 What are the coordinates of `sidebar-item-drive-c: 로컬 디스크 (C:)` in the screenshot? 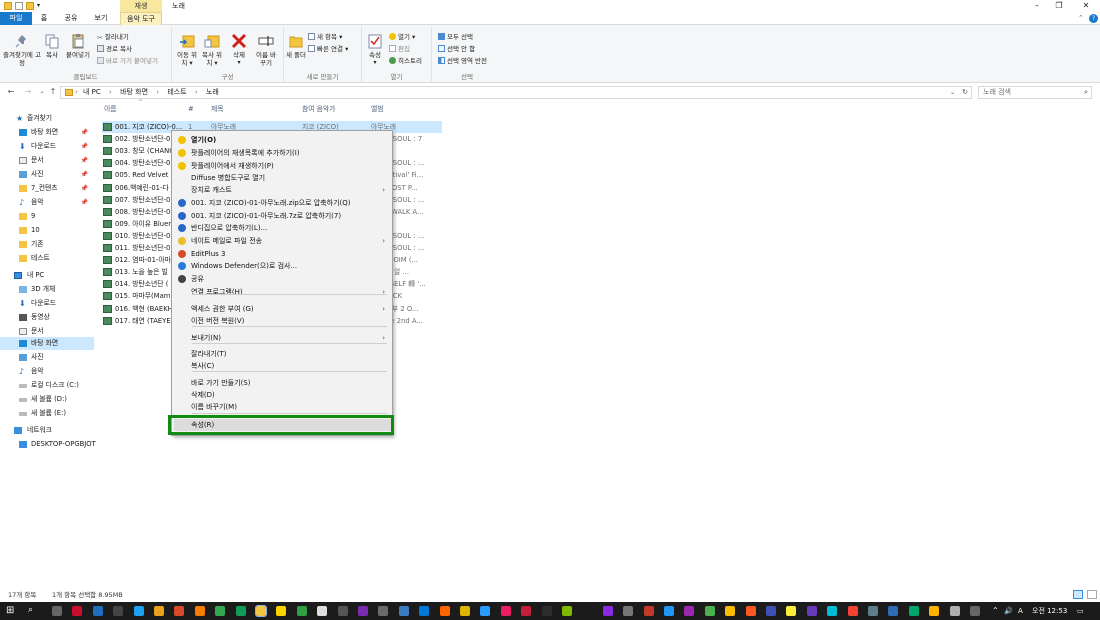 It's located at (47, 385).